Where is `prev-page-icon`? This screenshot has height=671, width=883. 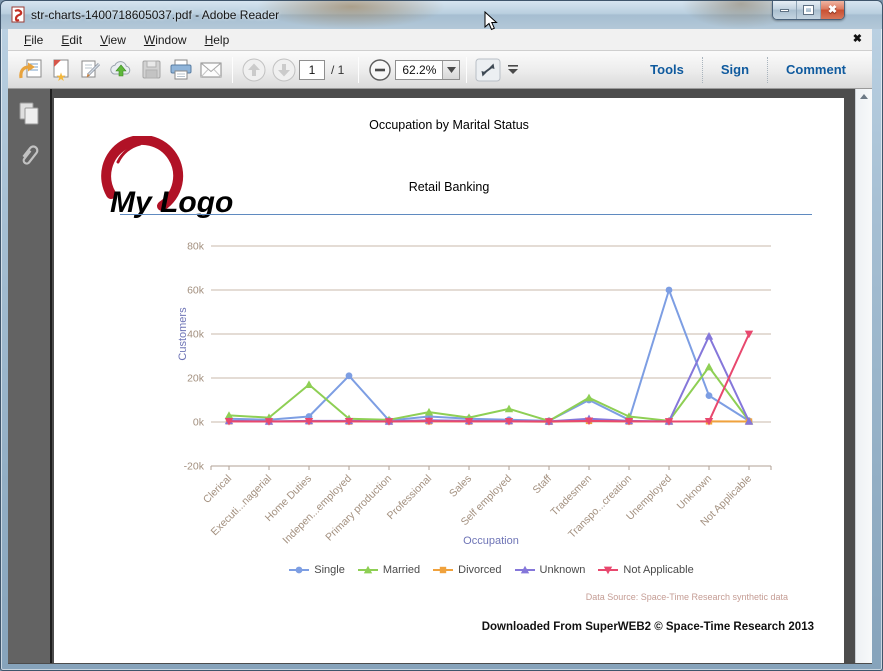 prev-page-icon is located at coordinates (254, 69).